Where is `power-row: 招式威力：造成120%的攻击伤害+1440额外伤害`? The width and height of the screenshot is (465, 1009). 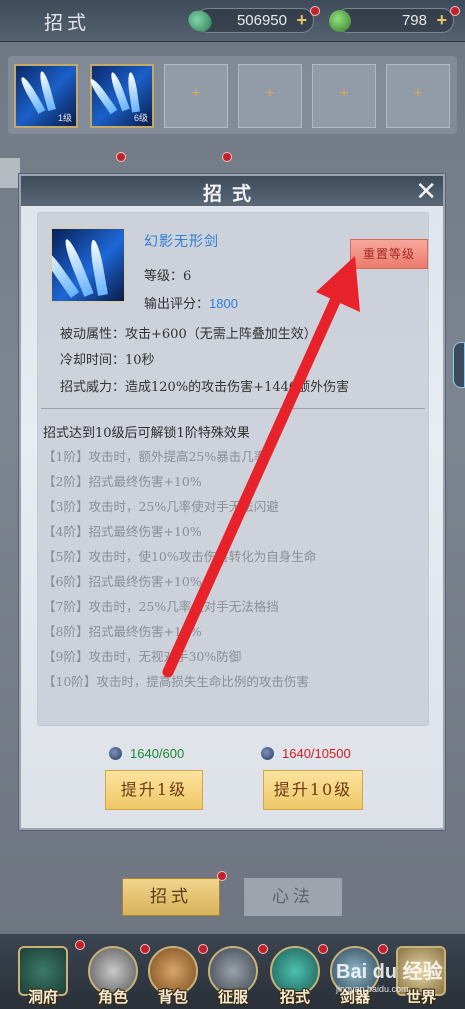
power-row: 招式威力：造成120%的攻击伤害+1440额外伤害 is located at coordinates (204, 385).